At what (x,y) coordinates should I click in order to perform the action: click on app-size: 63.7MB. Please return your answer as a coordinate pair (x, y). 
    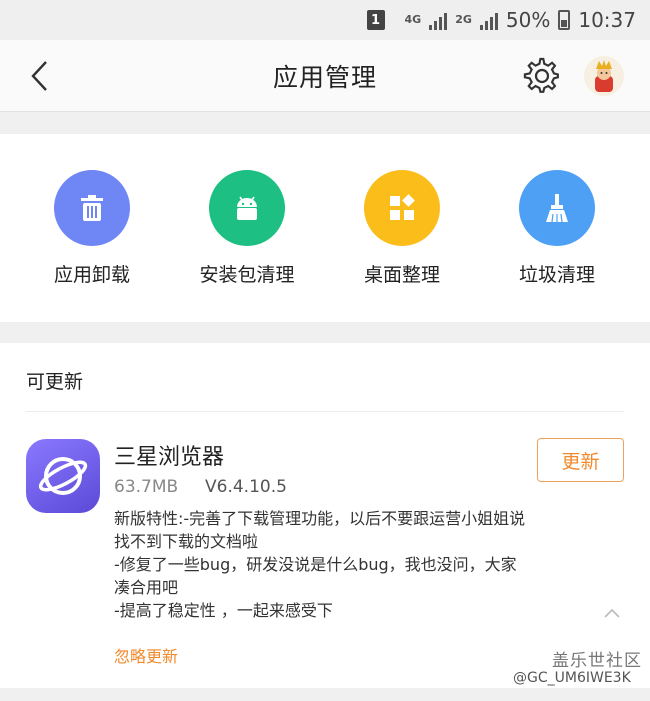
    Looking at the image, I should click on (146, 487).